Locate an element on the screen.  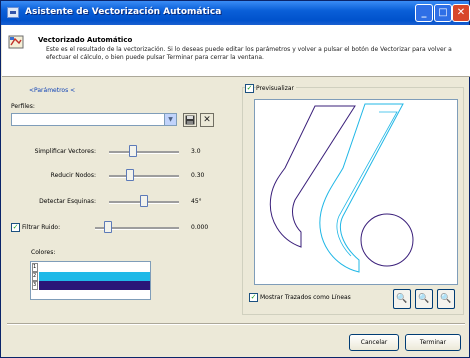
simplify-slider is located at coordinates (144, 152).